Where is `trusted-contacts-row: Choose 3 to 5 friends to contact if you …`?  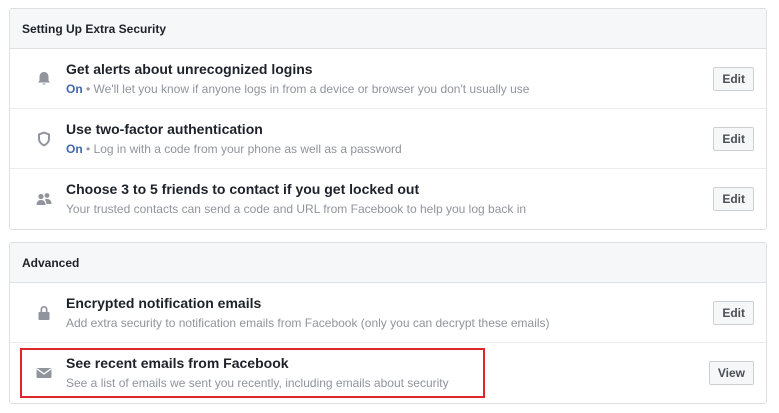
trusted-contacts-row: Choose 3 to 5 friends to contact if you … is located at coordinates (388, 199).